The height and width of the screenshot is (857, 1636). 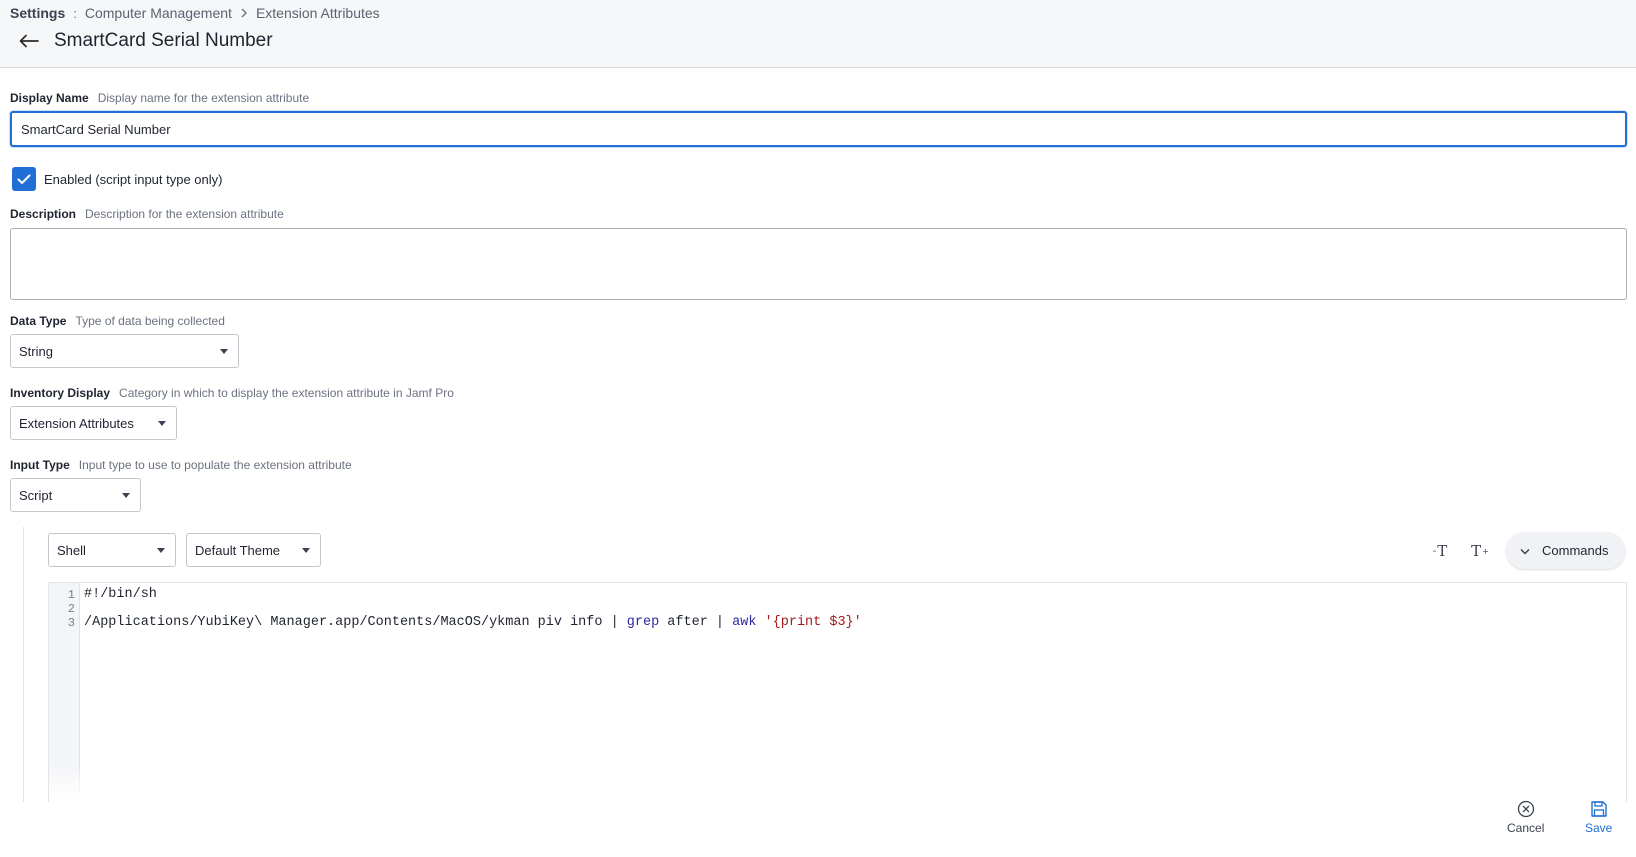 I want to click on save-button: Save, so click(x=1598, y=817).